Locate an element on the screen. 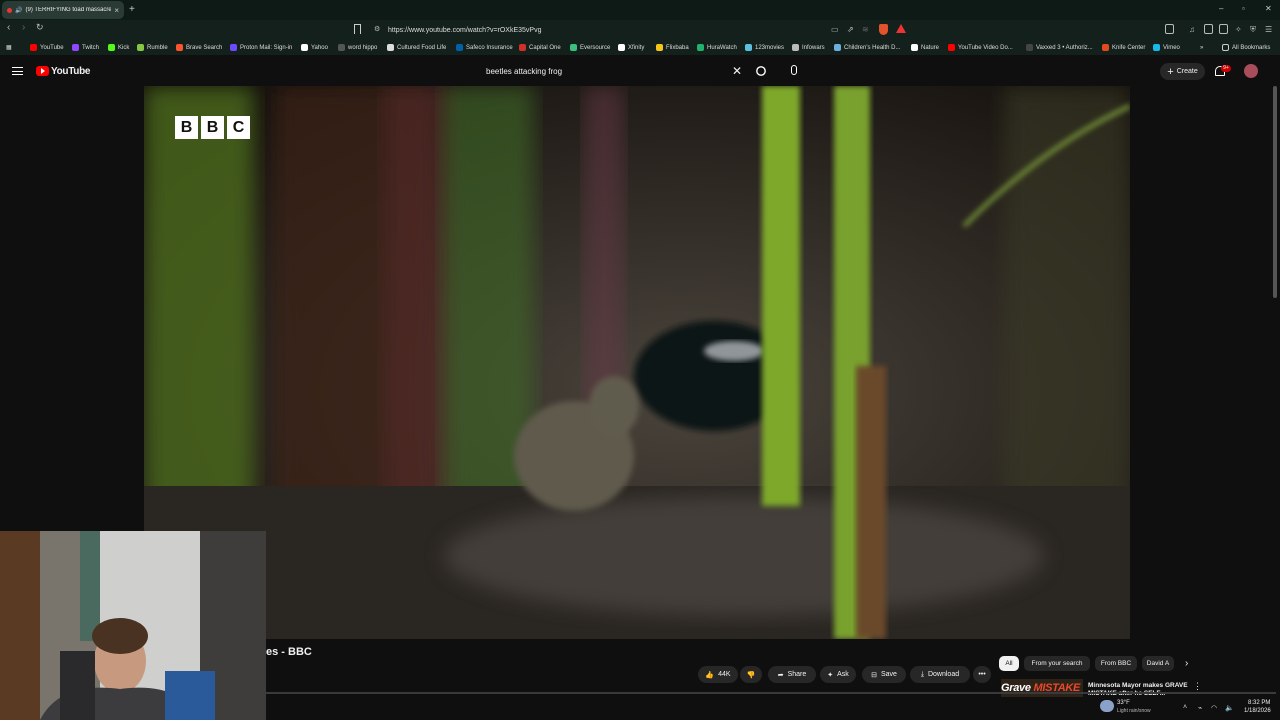 The height and width of the screenshot is (720, 1280). bookmark-page-icon is located at coordinates (357, 29).